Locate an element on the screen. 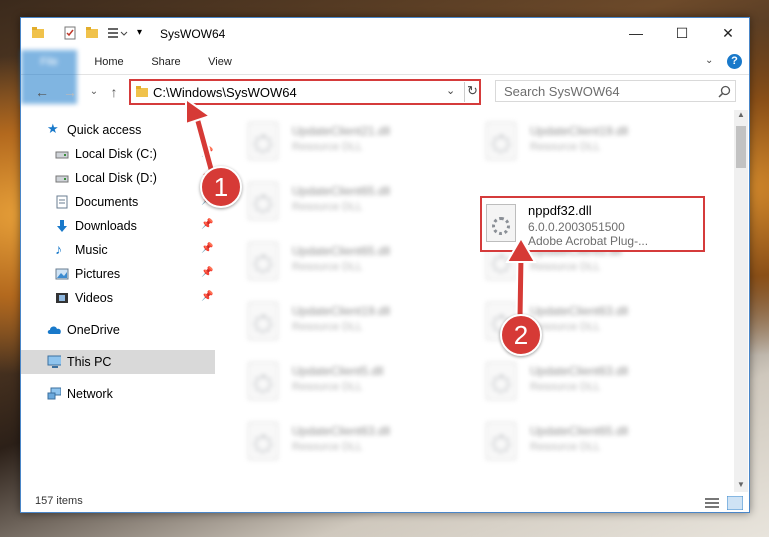 This screenshot has width=769, height=537. sidebar-item-pictures: Pictures 📌 is located at coordinates (118, 274).